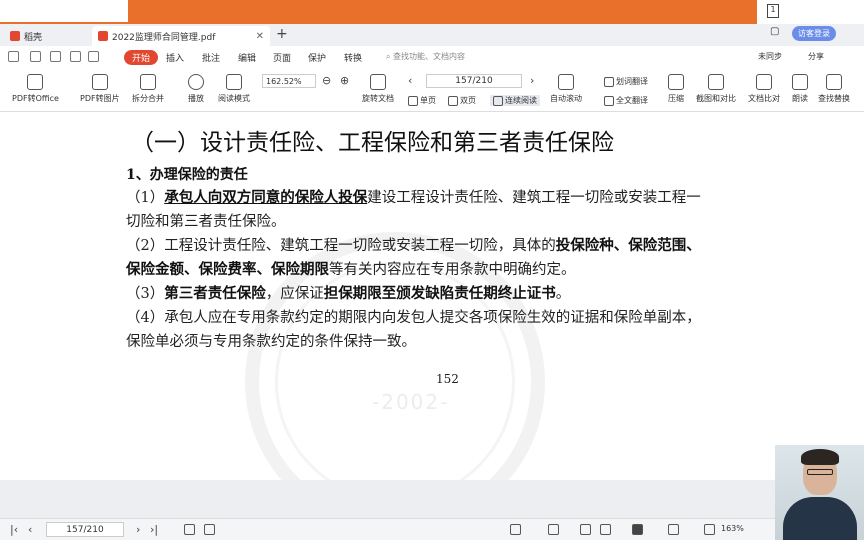 The image size is (864, 540). What do you see at coordinates (75, 56) in the screenshot?
I see `undo-icon` at bounding box center [75, 56].